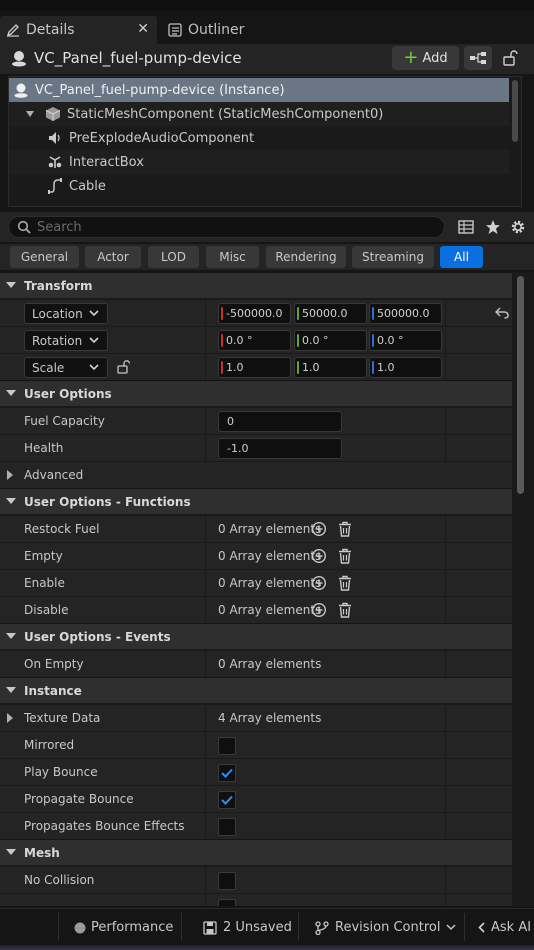  I want to click on revision-control-button: Revision Control, so click(385, 927).